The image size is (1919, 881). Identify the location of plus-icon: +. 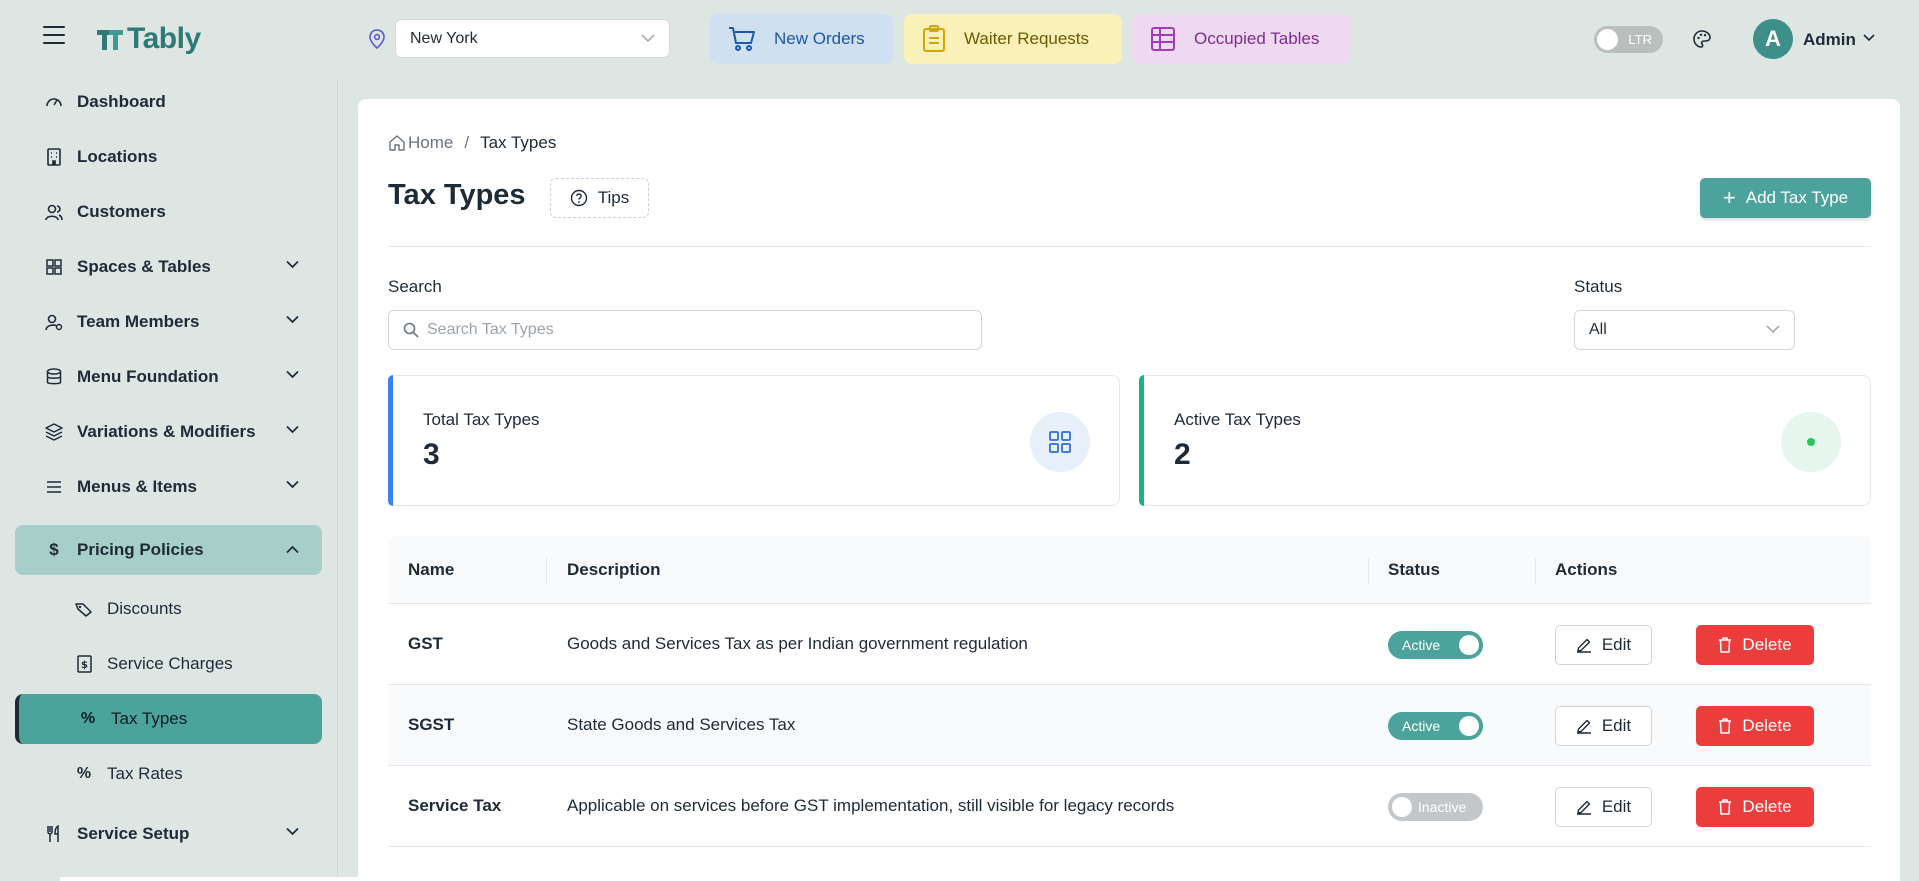
(1729, 197).